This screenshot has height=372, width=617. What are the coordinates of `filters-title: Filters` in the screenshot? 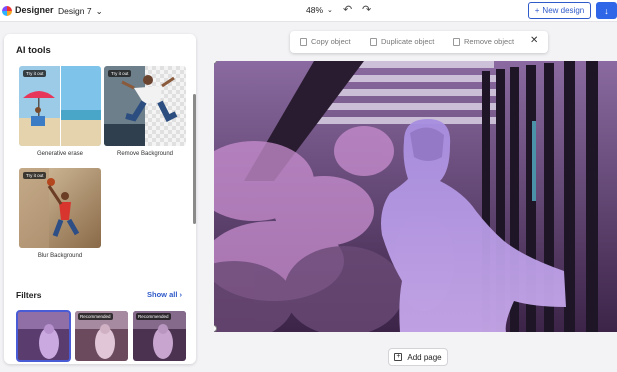 It's located at (29, 295).